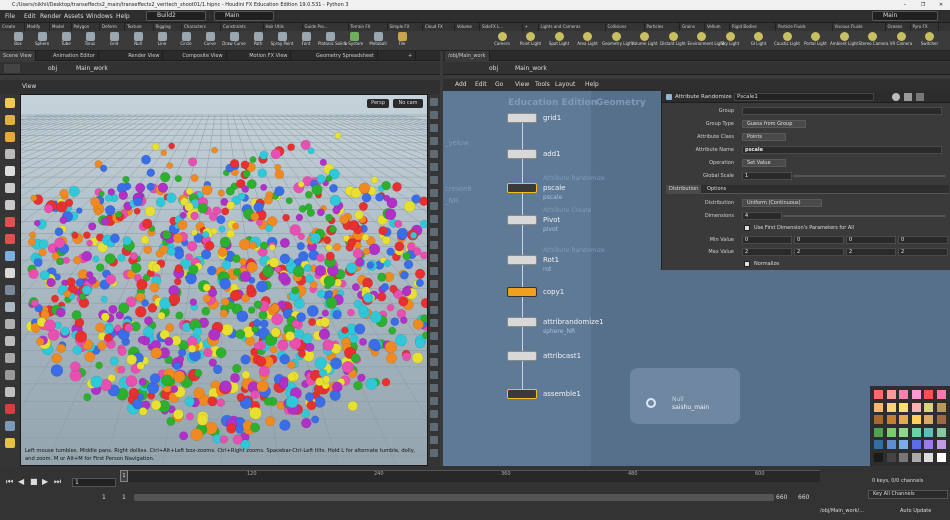  Describe the element at coordinates (762, 216) in the screenshot. I see `dimensions-field: 4` at that location.